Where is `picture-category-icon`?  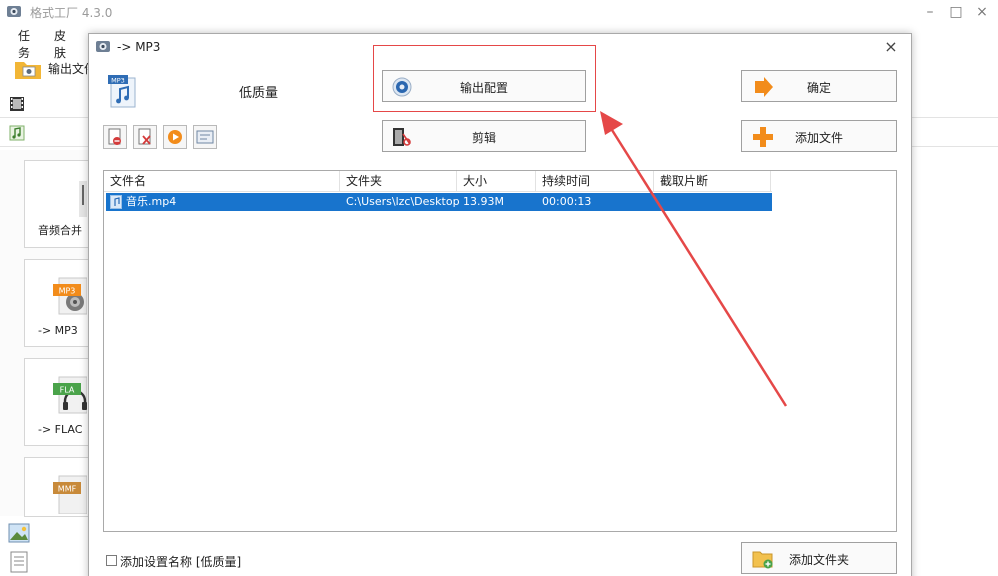
picture-category-icon is located at coordinates (19, 533).